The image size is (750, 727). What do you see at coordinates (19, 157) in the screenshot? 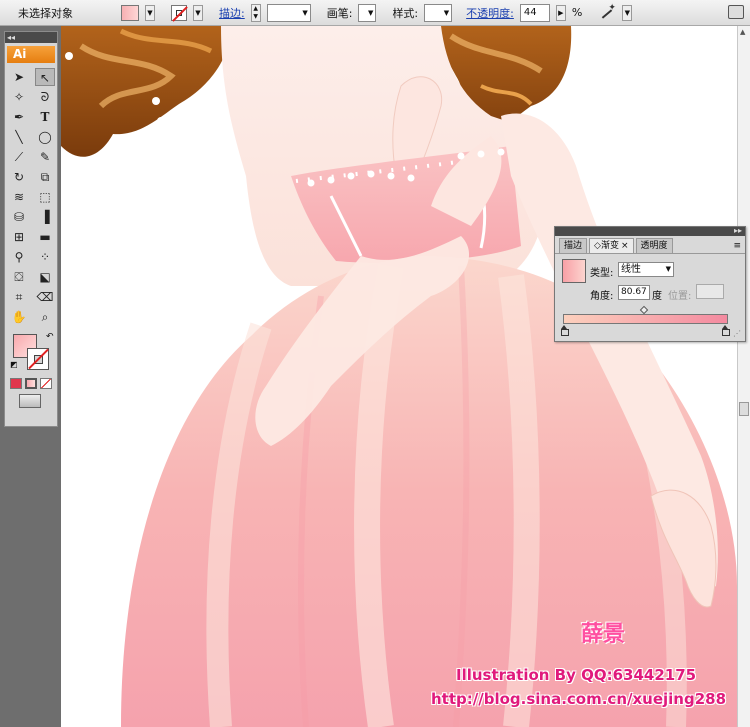
I see `paintbrush-tool-icon: ⟋` at bounding box center [19, 157].